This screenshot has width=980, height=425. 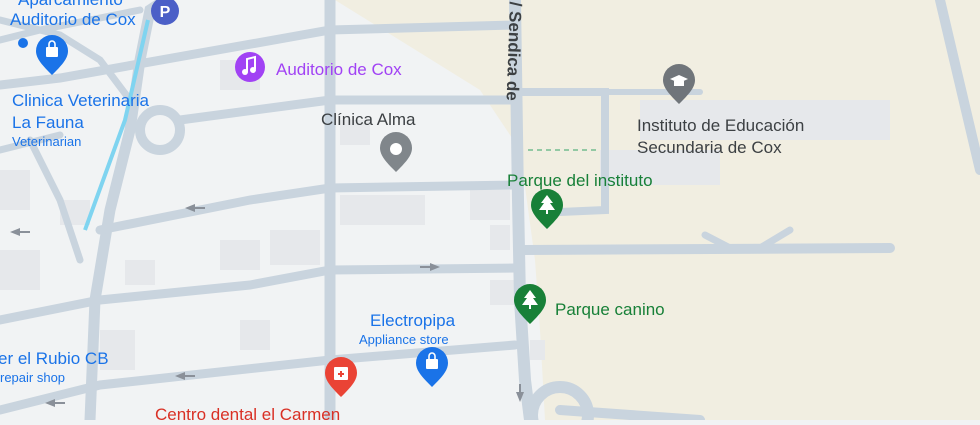 I want to click on auditorio-name: Auditorio de Cox, so click(x=339, y=70).